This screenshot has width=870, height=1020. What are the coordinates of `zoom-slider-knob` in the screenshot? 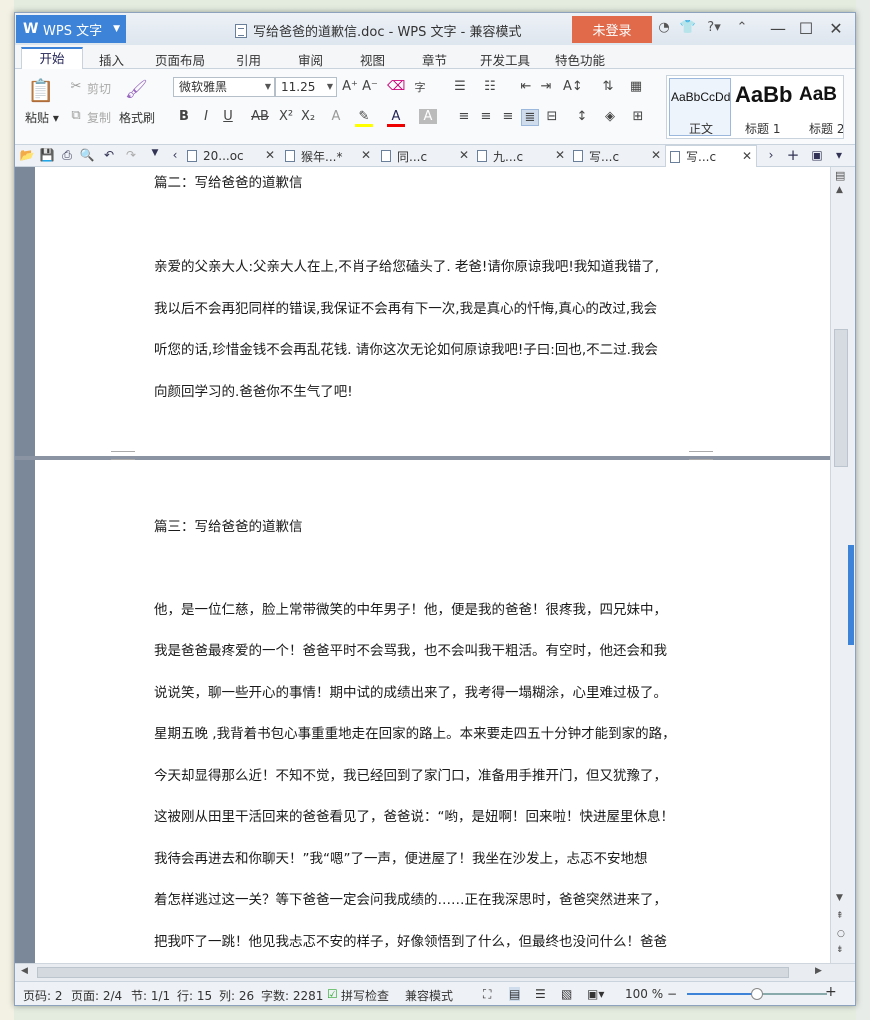 It's located at (757, 994).